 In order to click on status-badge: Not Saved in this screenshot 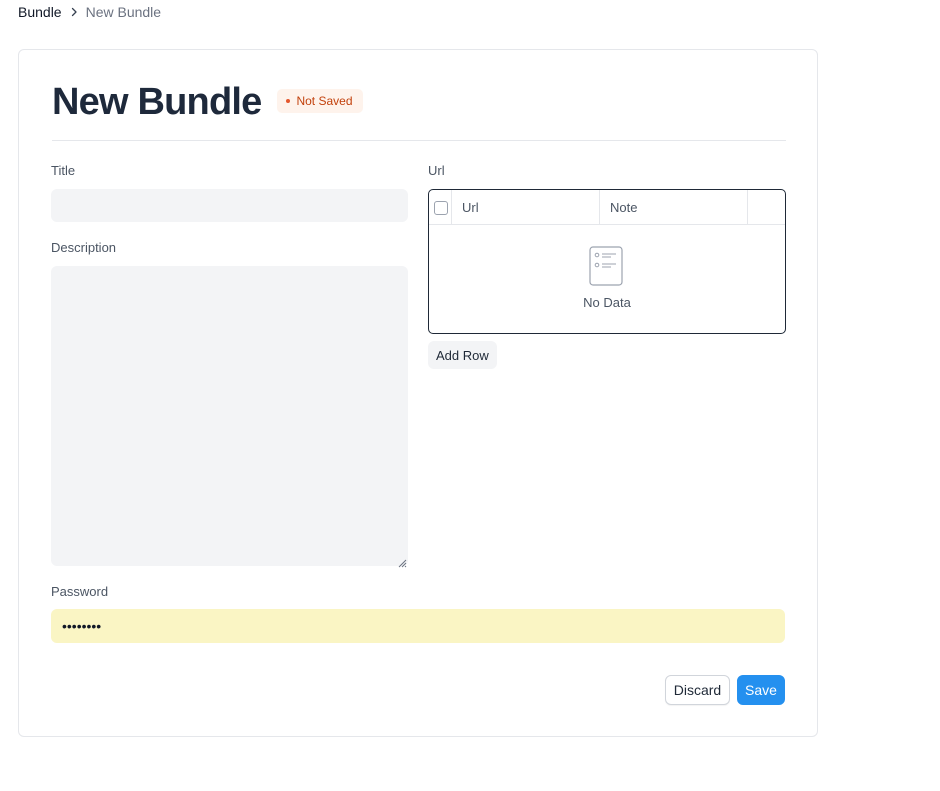, I will do `click(320, 101)`.